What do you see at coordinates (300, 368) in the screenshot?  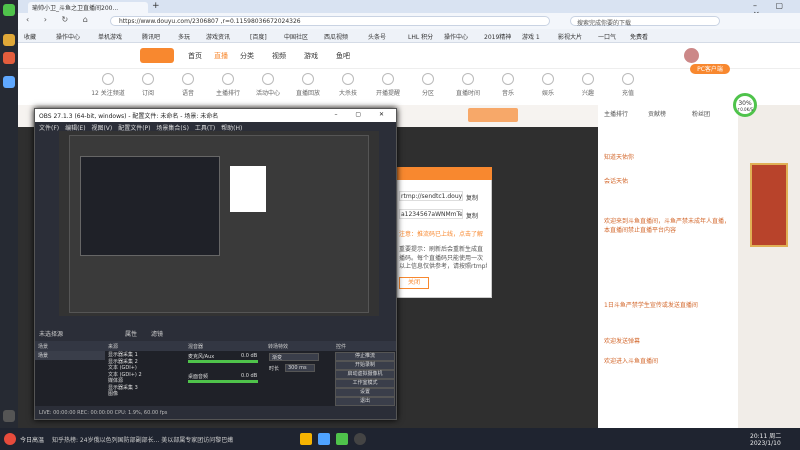 I see `duration-input: 300 ms` at bounding box center [300, 368].